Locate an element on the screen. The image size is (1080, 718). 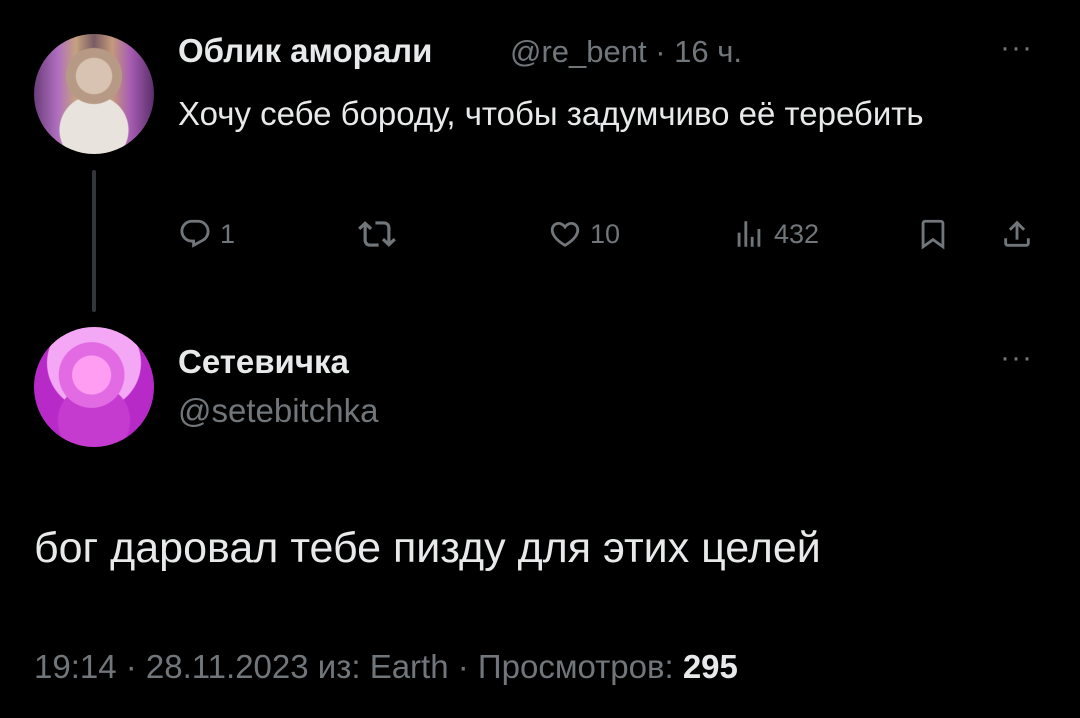
bookmark-button is located at coordinates (933, 234).